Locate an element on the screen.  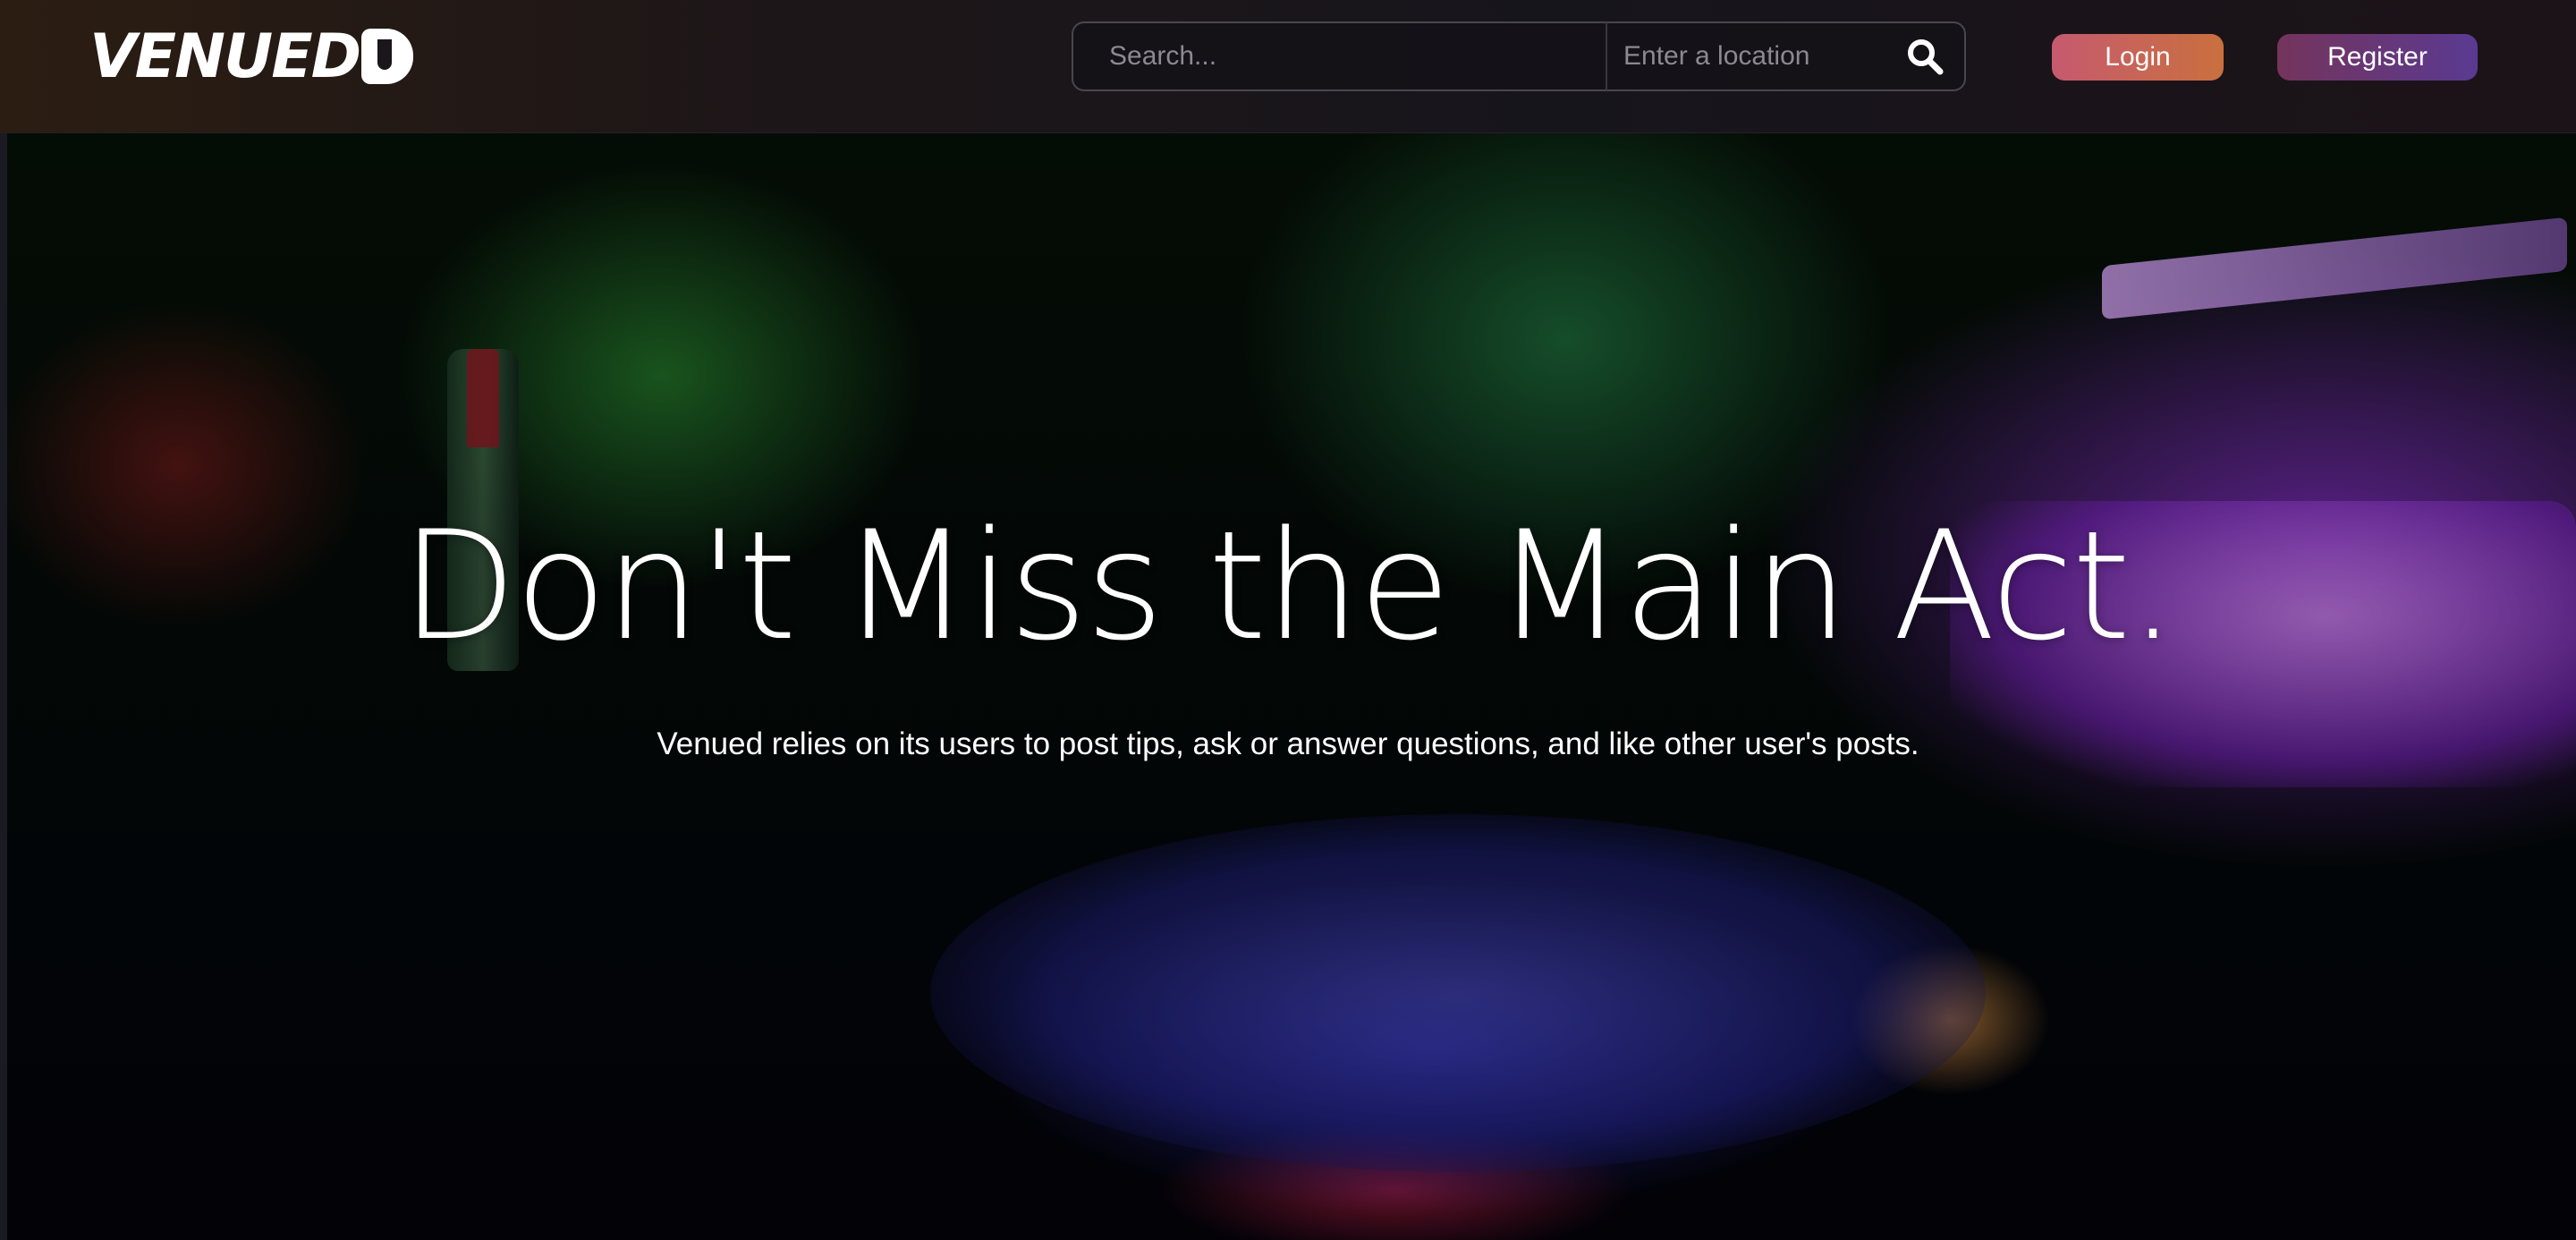
hero-title: Don't Miss the Main Act. is located at coordinates (1288, 586).